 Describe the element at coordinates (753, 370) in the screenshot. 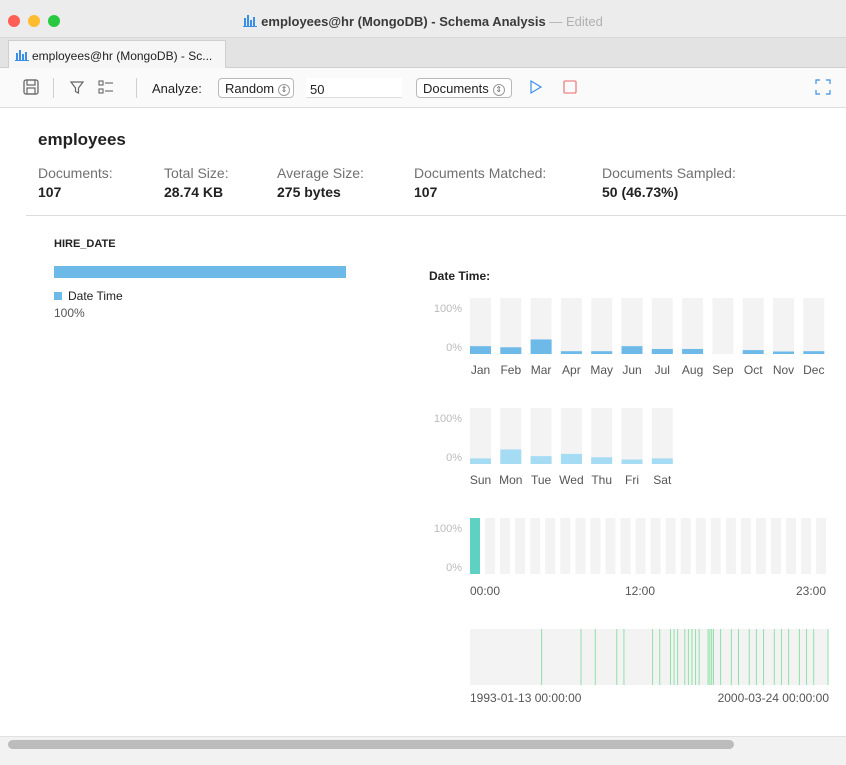

I see `month-x-label: Oct` at that location.